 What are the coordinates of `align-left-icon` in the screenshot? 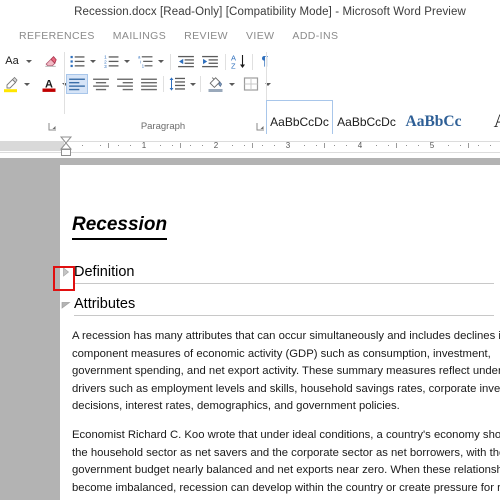 It's located at (77, 84).